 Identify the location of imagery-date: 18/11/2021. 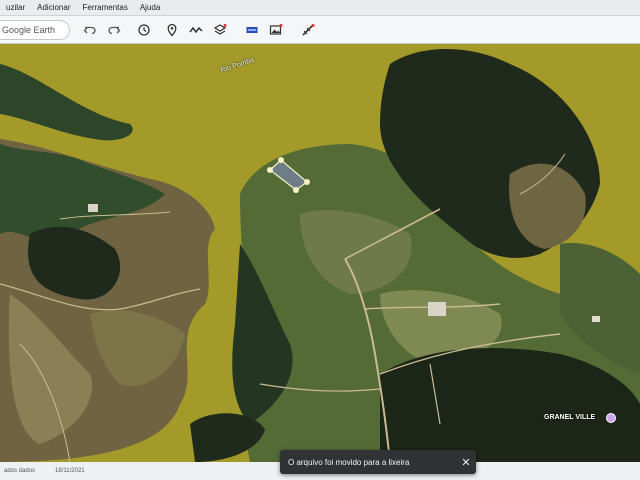
(70, 471).